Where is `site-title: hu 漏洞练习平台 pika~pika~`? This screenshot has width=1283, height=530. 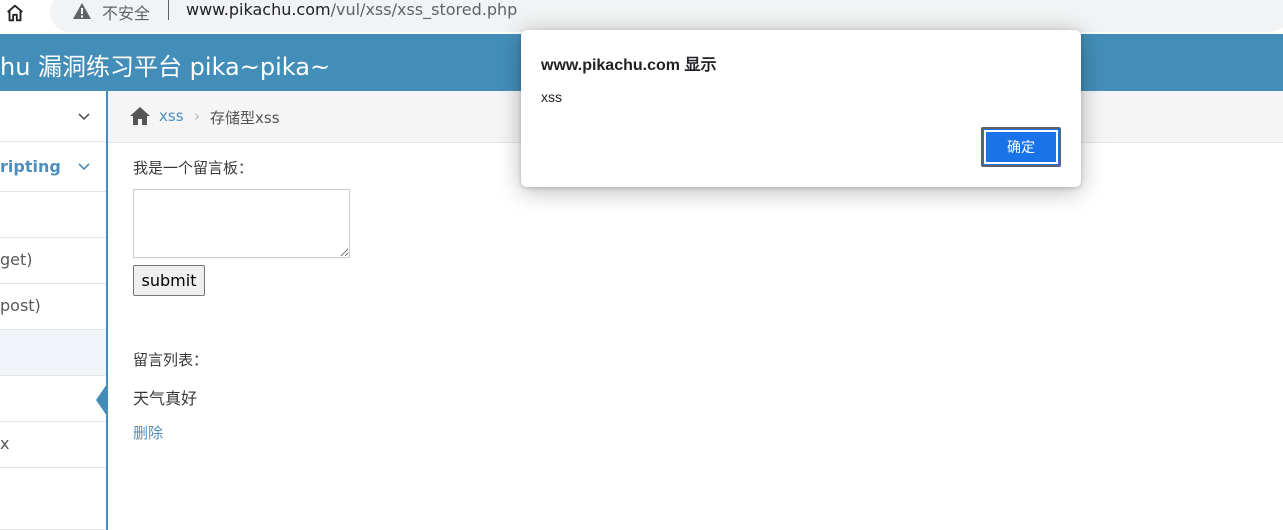 site-title: hu 漏洞练习平台 pika~pika~ is located at coordinates (165, 64).